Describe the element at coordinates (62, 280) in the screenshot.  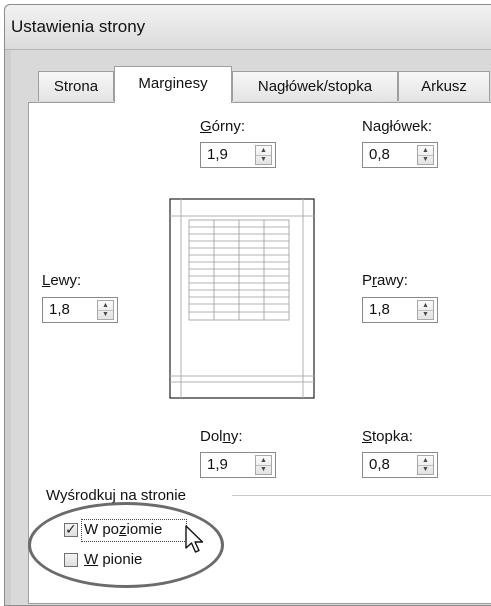
I see `left-margin-label: Lewy:` at that location.